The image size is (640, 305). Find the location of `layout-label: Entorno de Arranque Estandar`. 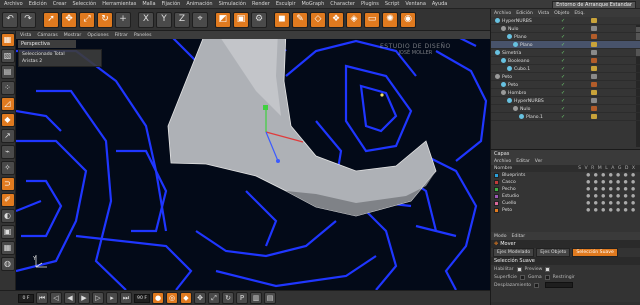

layout-label: Entorno de Arranque Estandar is located at coordinates (594, 4).